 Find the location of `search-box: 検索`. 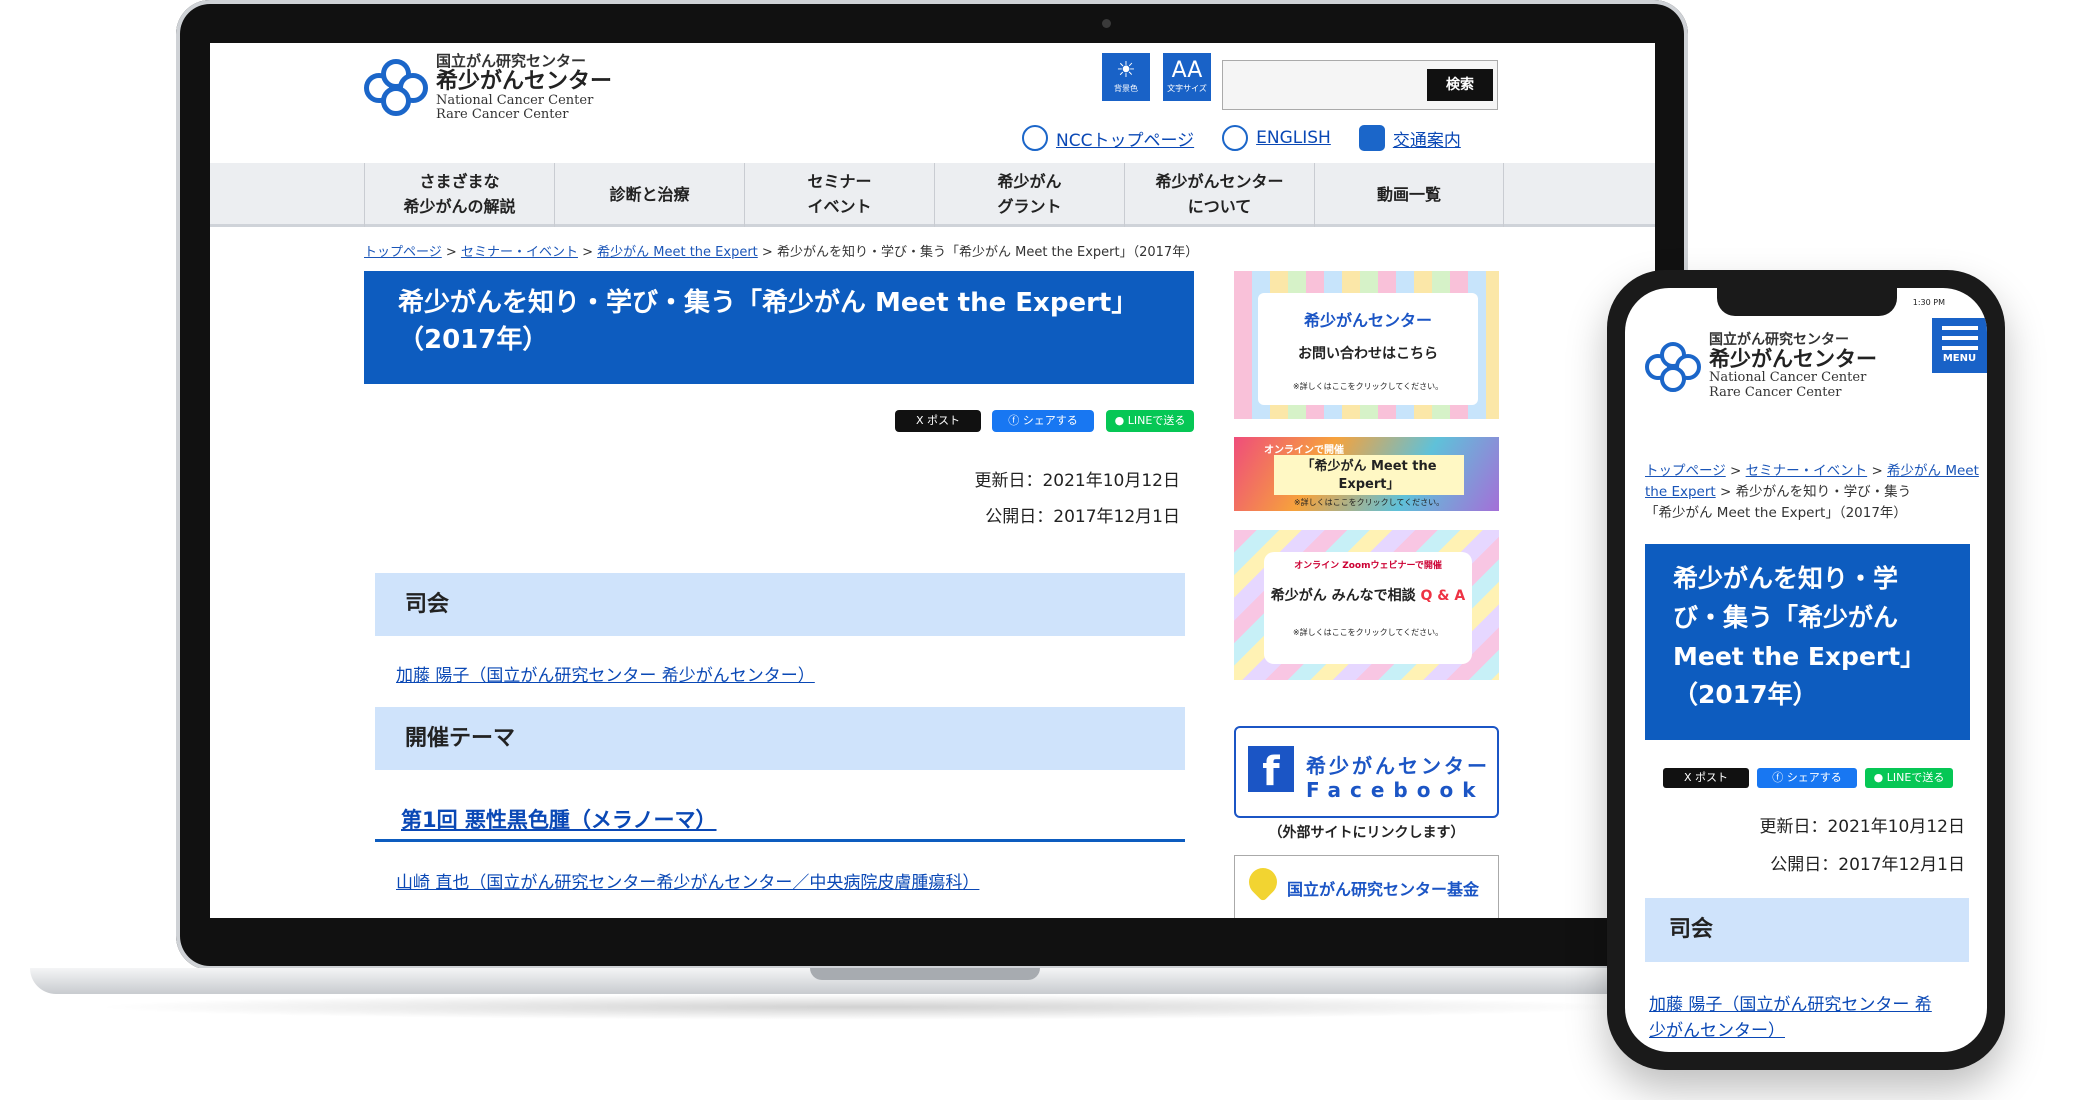

search-box: 検索 is located at coordinates (1360, 85).